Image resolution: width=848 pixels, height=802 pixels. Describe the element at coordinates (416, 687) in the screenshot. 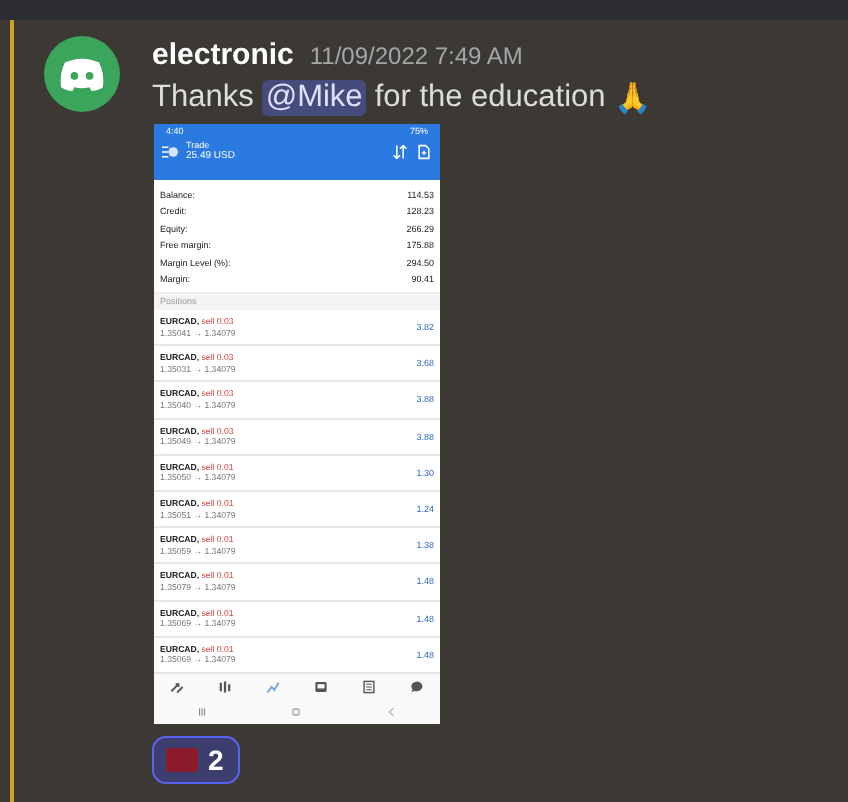

I see `chat-icon` at that location.